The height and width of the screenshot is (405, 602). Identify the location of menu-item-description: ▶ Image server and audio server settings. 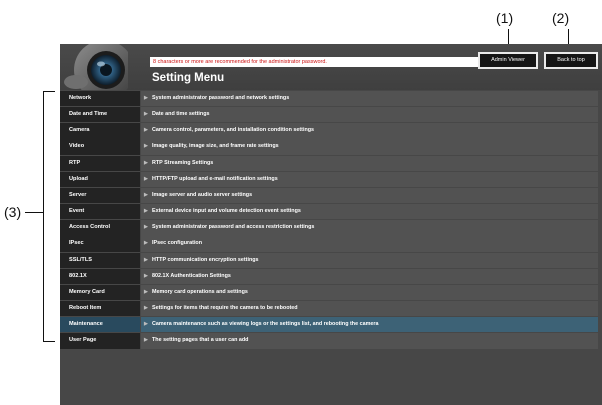
(369, 195).